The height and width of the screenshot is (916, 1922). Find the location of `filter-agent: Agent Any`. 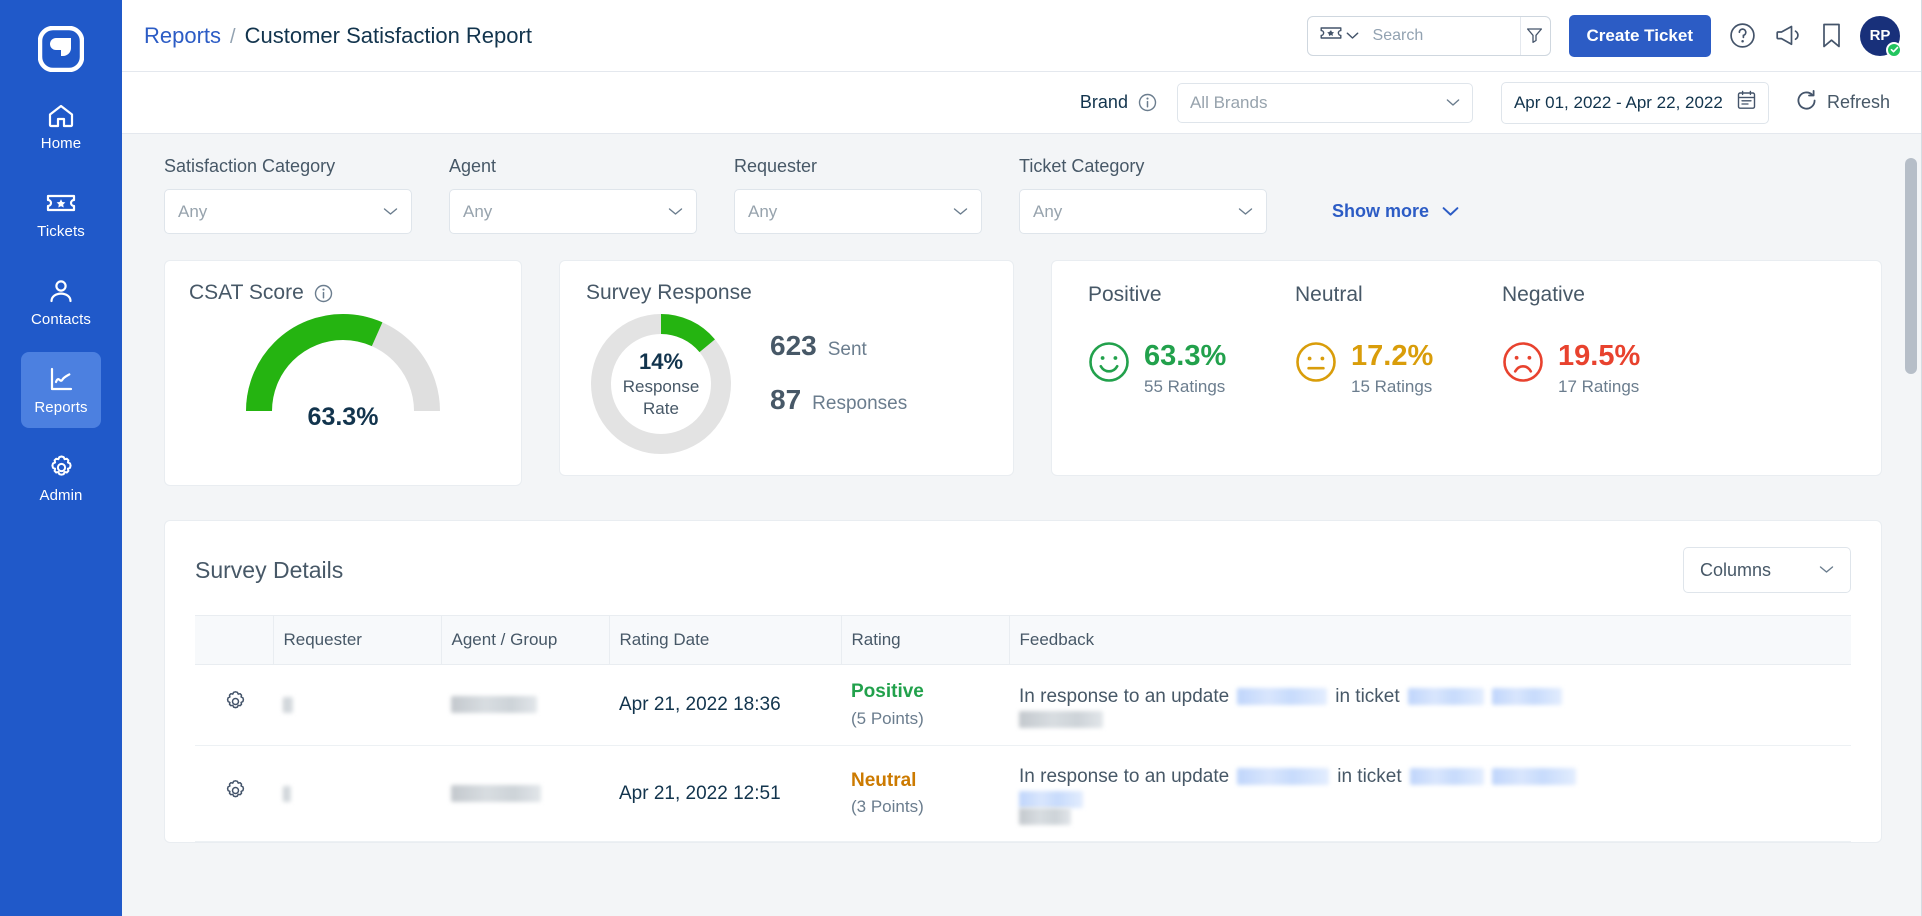

filter-agent: Agent Any is located at coordinates (573, 195).